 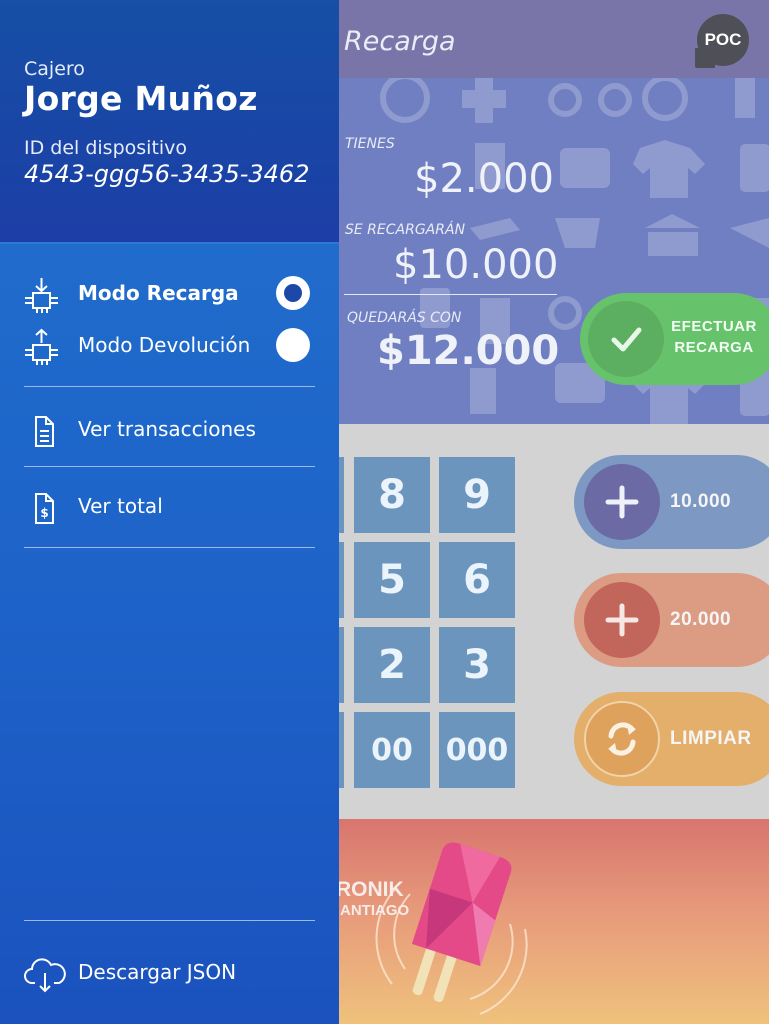 I want to click on current-balance-value: $2.000, so click(x=484, y=179).